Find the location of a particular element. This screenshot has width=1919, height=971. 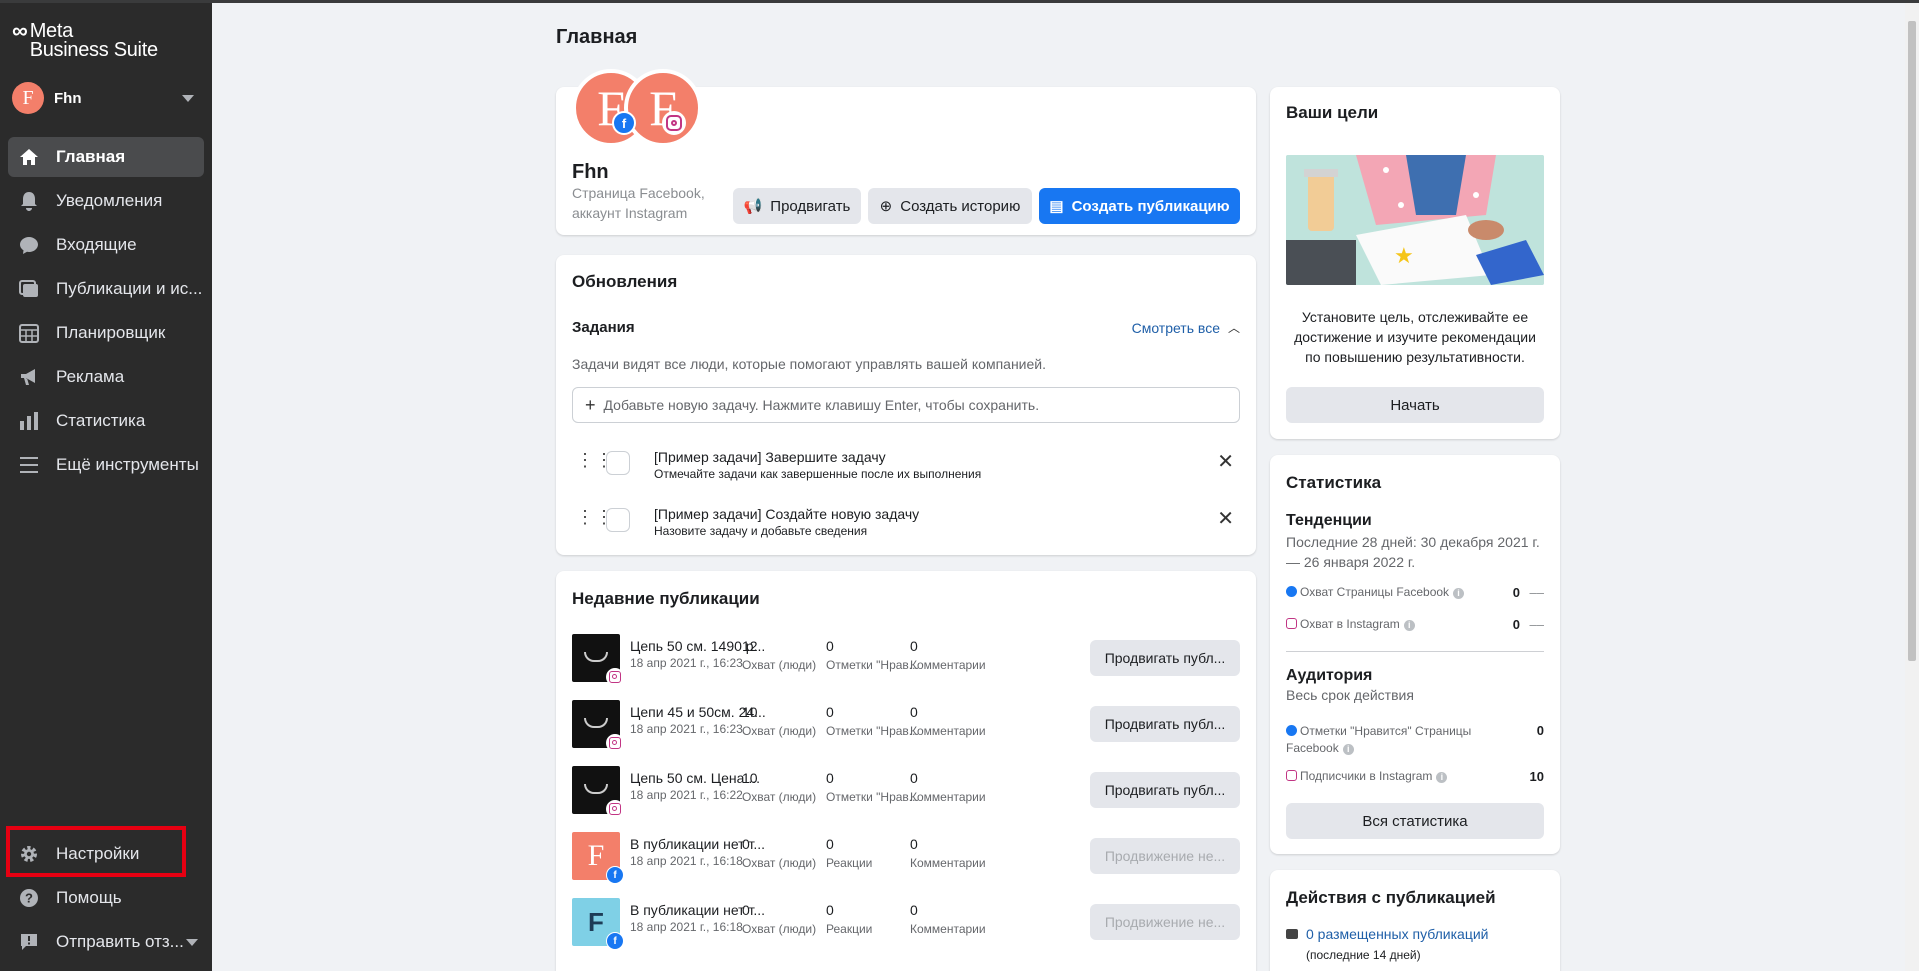

sidebar-item-label: Статистика is located at coordinates (101, 420).